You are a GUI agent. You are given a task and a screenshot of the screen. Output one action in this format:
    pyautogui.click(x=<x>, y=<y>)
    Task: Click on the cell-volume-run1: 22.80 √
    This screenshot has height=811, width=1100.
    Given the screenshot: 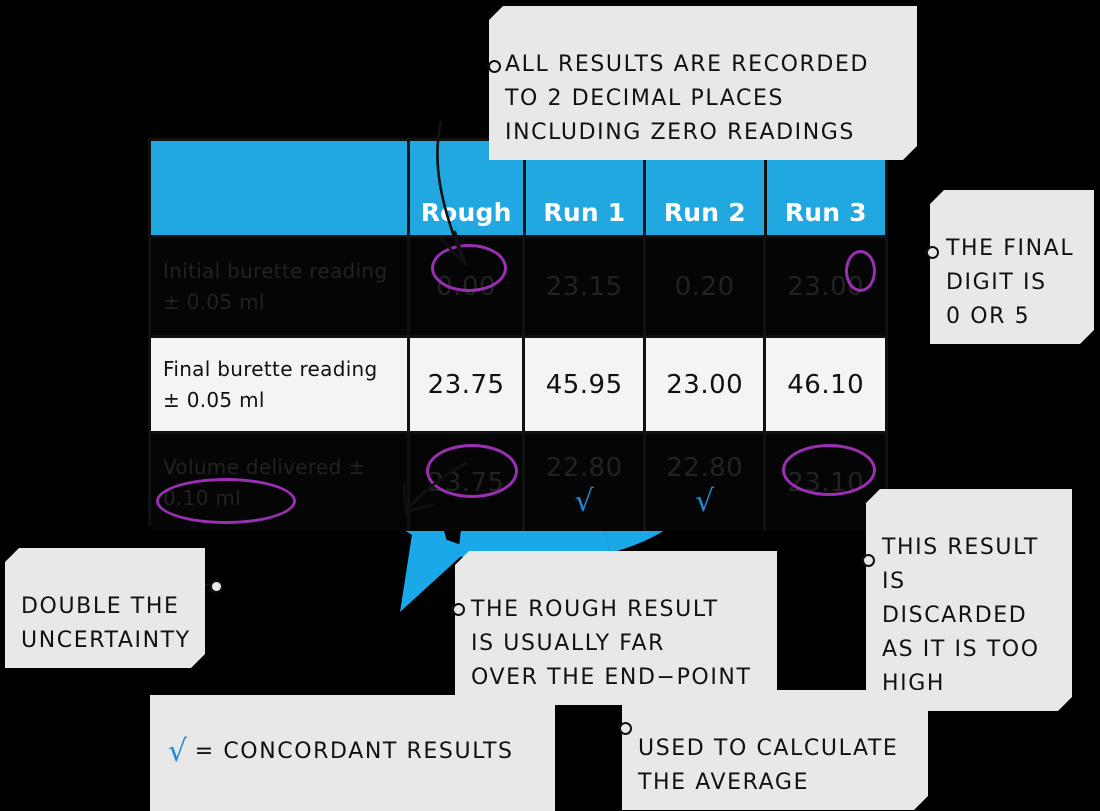 What is the action you would take?
    pyautogui.click(x=582, y=482)
    